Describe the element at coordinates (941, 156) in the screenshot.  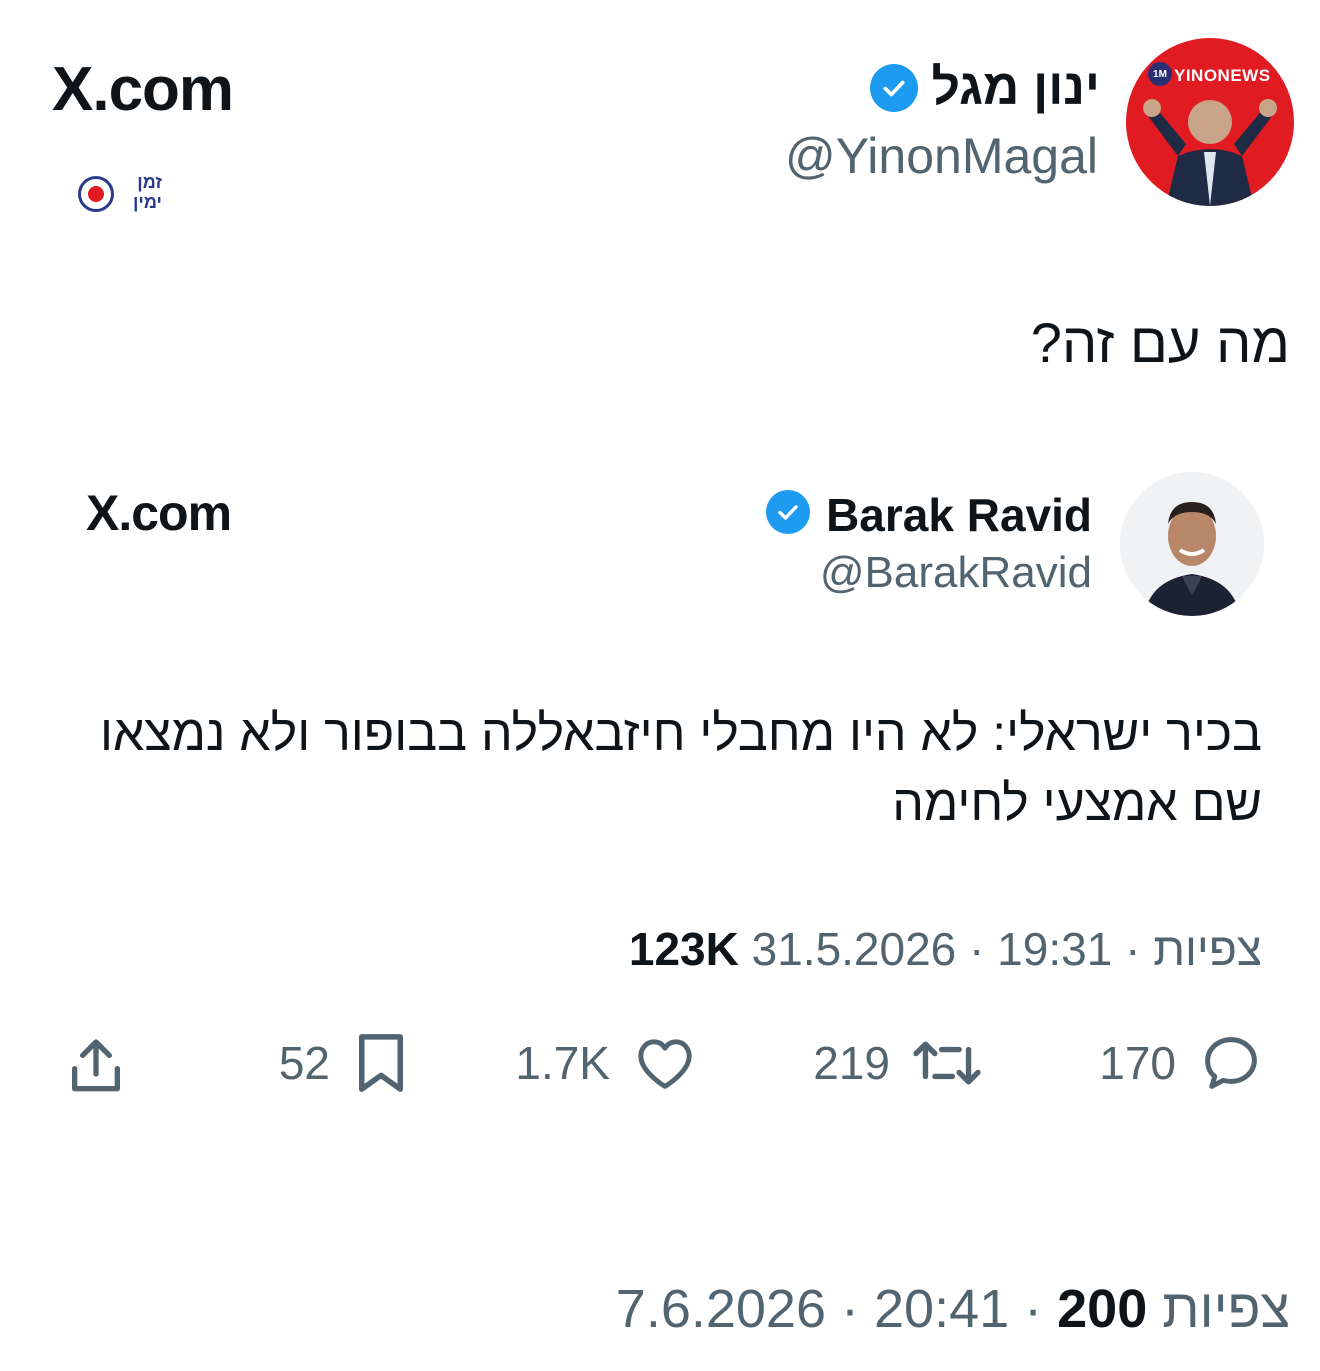
I see `user-handle: @YinonMagal` at that location.